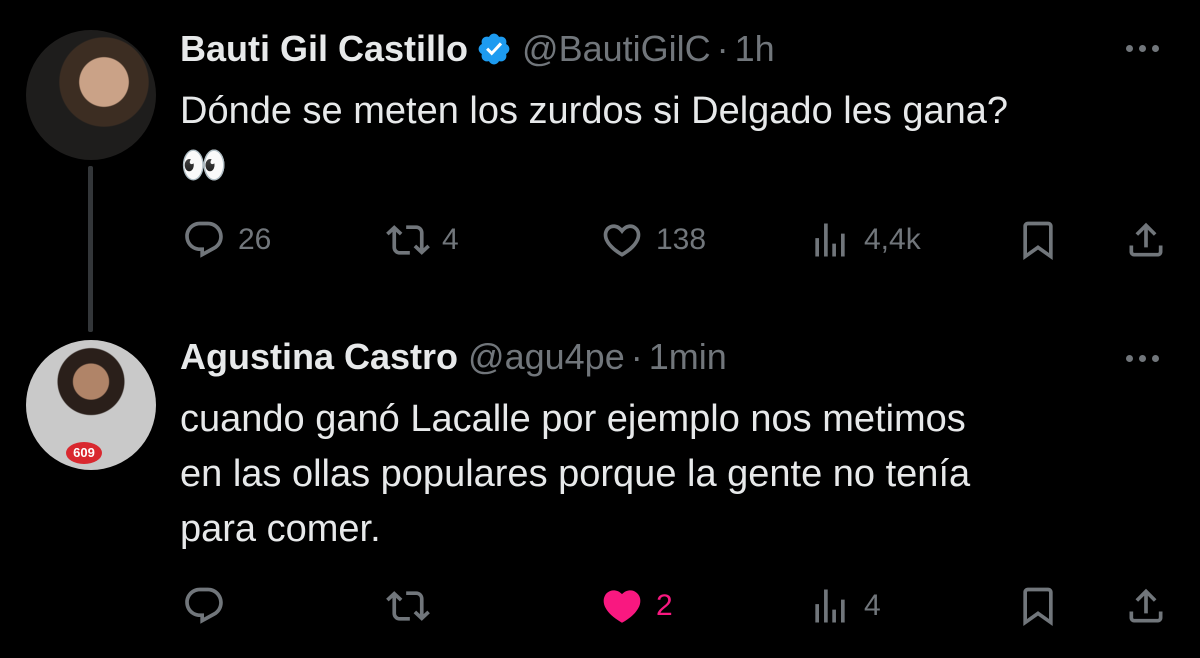 The width and height of the screenshot is (1200, 658). What do you see at coordinates (494, 49) in the screenshot?
I see `verified-icon` at bounding box center [494, 49].